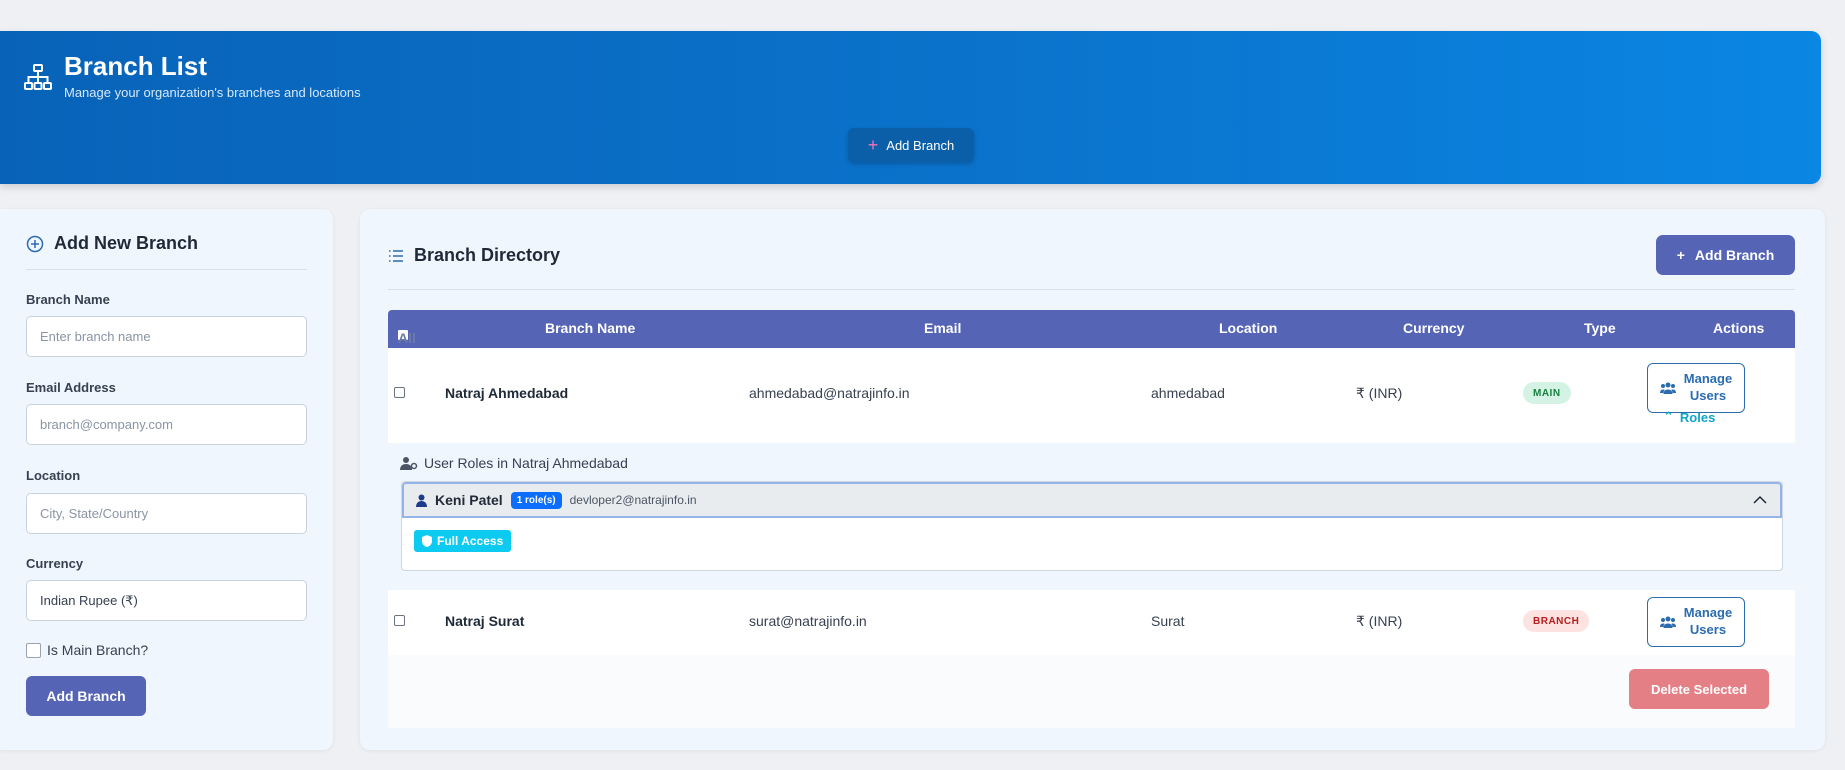 This screenshot has width=1845, height=770. I want to click on roles-label: Roles, so click(1697, 417).